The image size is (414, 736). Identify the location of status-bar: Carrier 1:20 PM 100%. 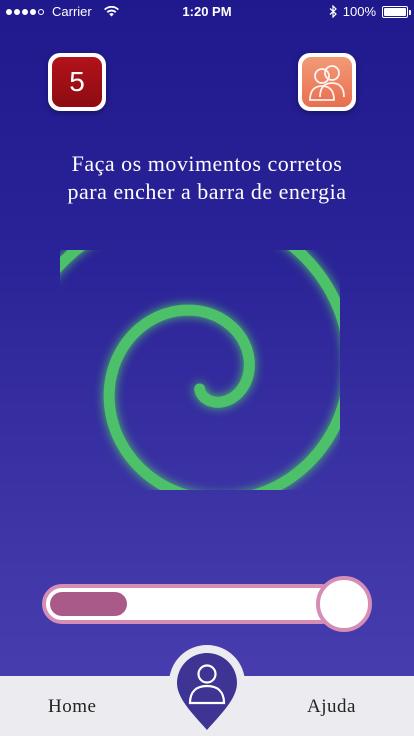
(207, 12).